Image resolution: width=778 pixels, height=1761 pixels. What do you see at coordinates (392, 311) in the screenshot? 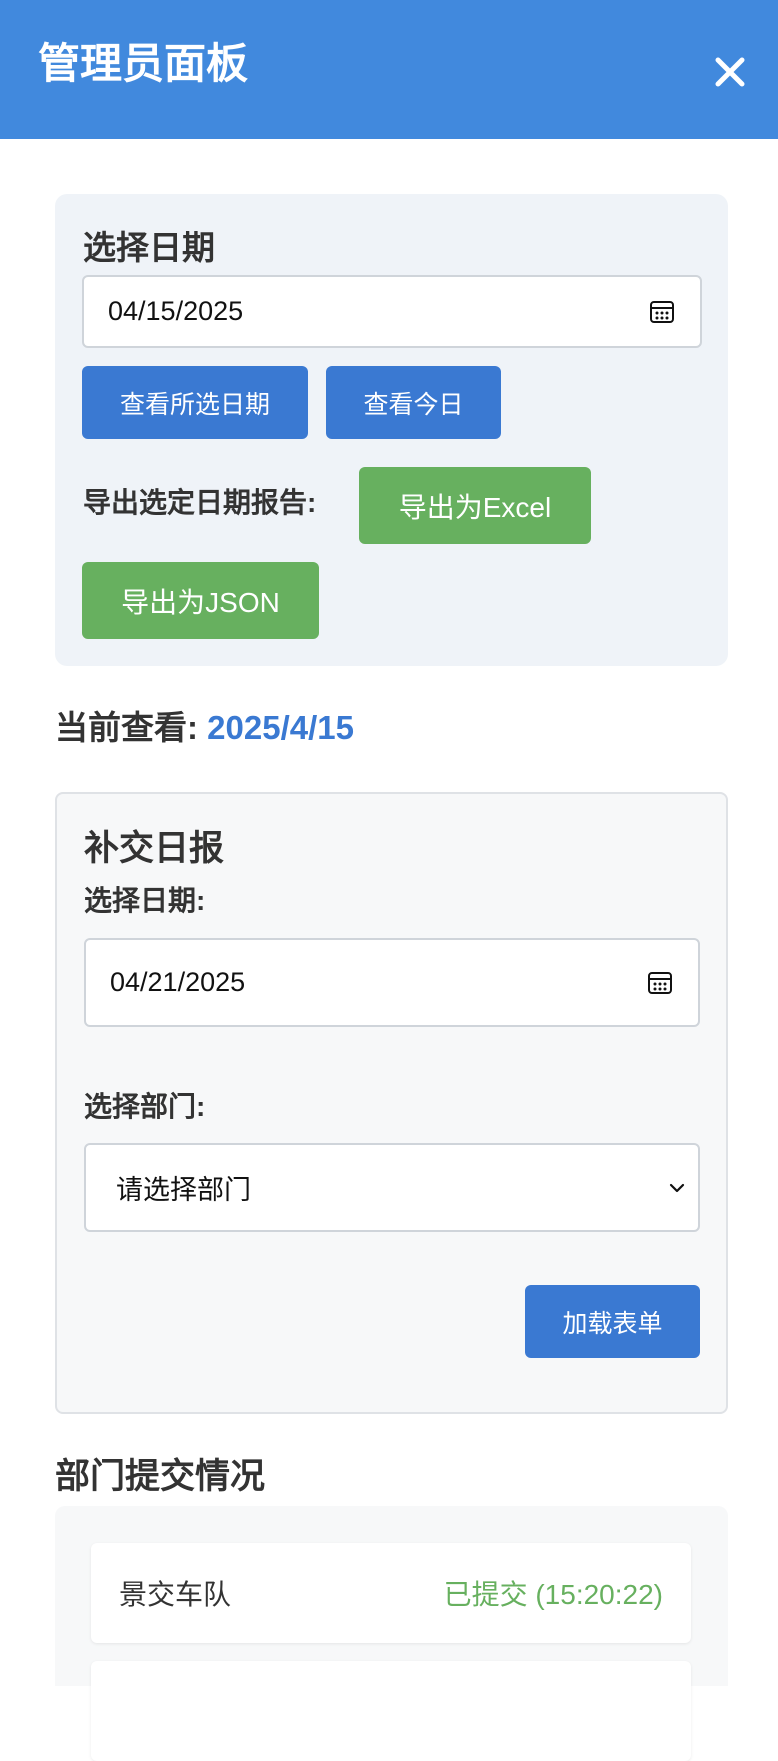
I see `date-picker-input: 04/15/2025` at bounding box center [392, 311].